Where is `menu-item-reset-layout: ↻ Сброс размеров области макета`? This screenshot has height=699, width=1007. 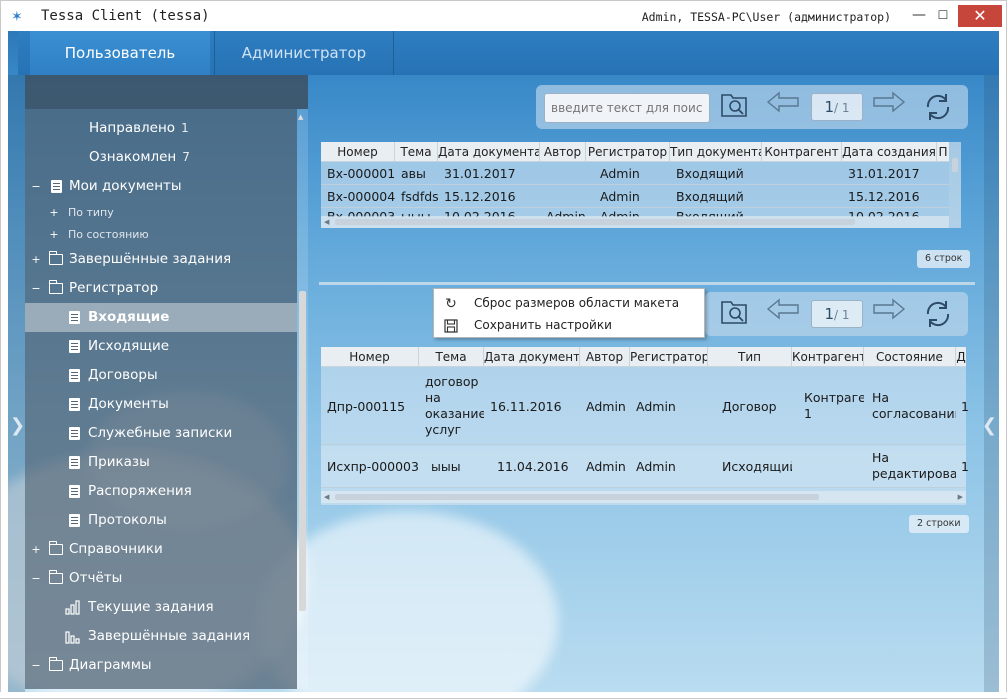
menu-item-reset-layout: ↻ Сброс размеров области макета is located at coordinates (570, 303).